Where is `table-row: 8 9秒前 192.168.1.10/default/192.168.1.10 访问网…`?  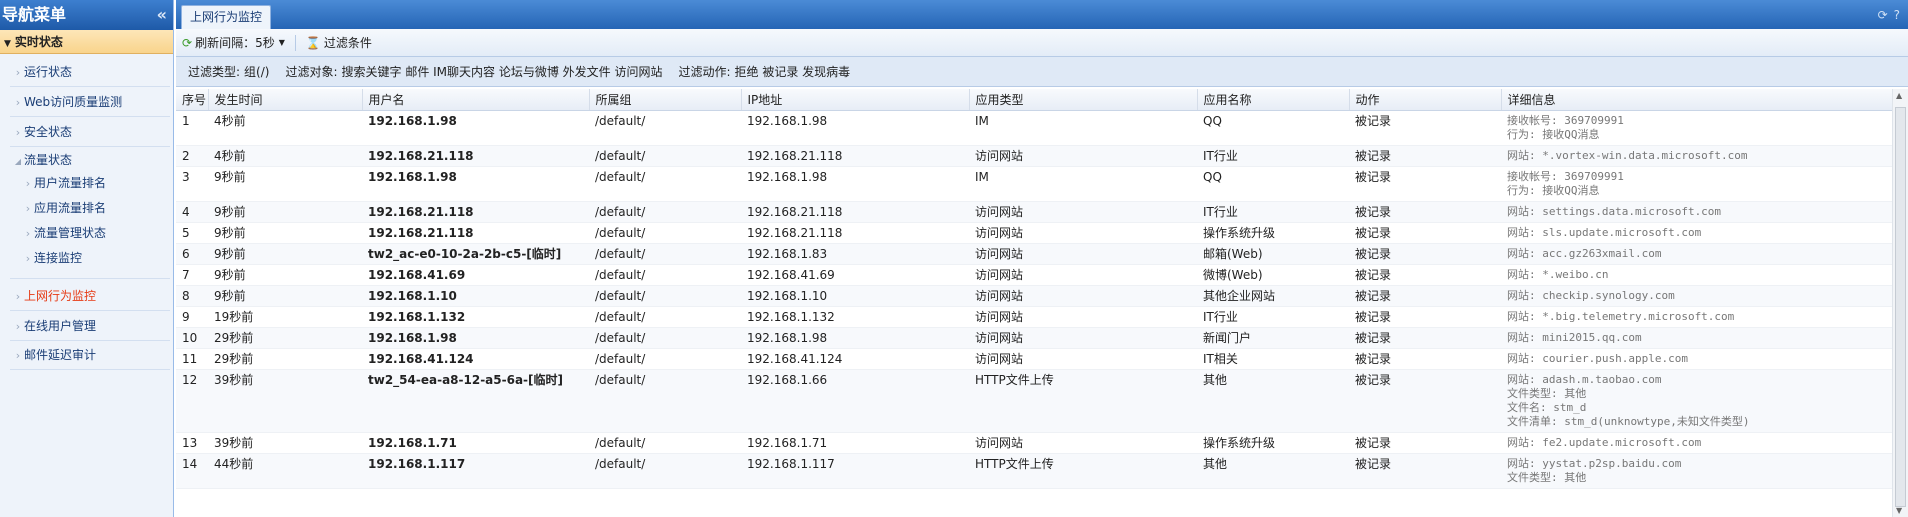 table-row: 8 9秒前 192.168.1.10/default/192.168.1.10 访问网… is located at coordinates (1034, 296).